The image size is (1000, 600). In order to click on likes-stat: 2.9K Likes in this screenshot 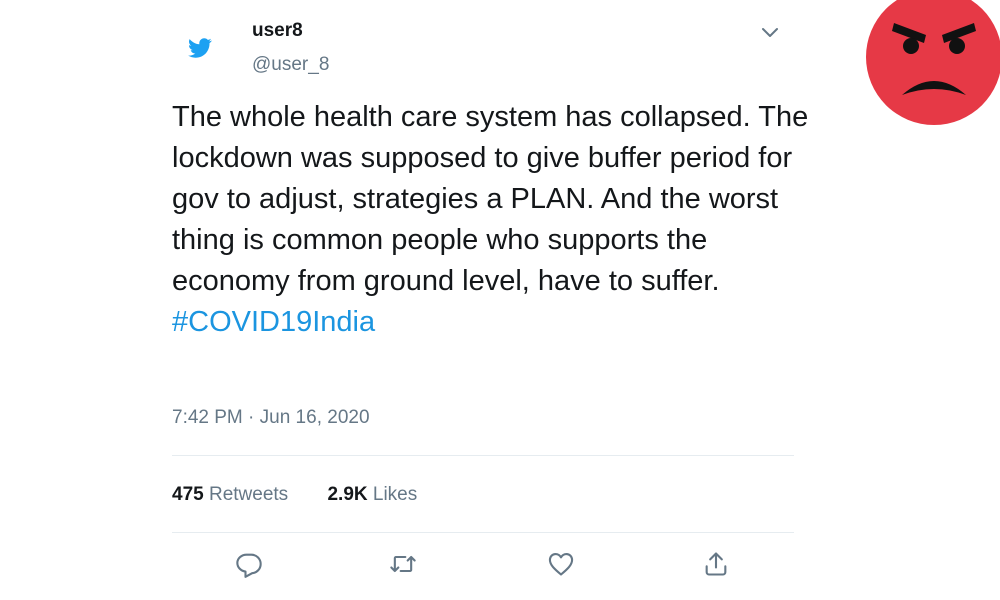, I will do `click(372, 495)`.